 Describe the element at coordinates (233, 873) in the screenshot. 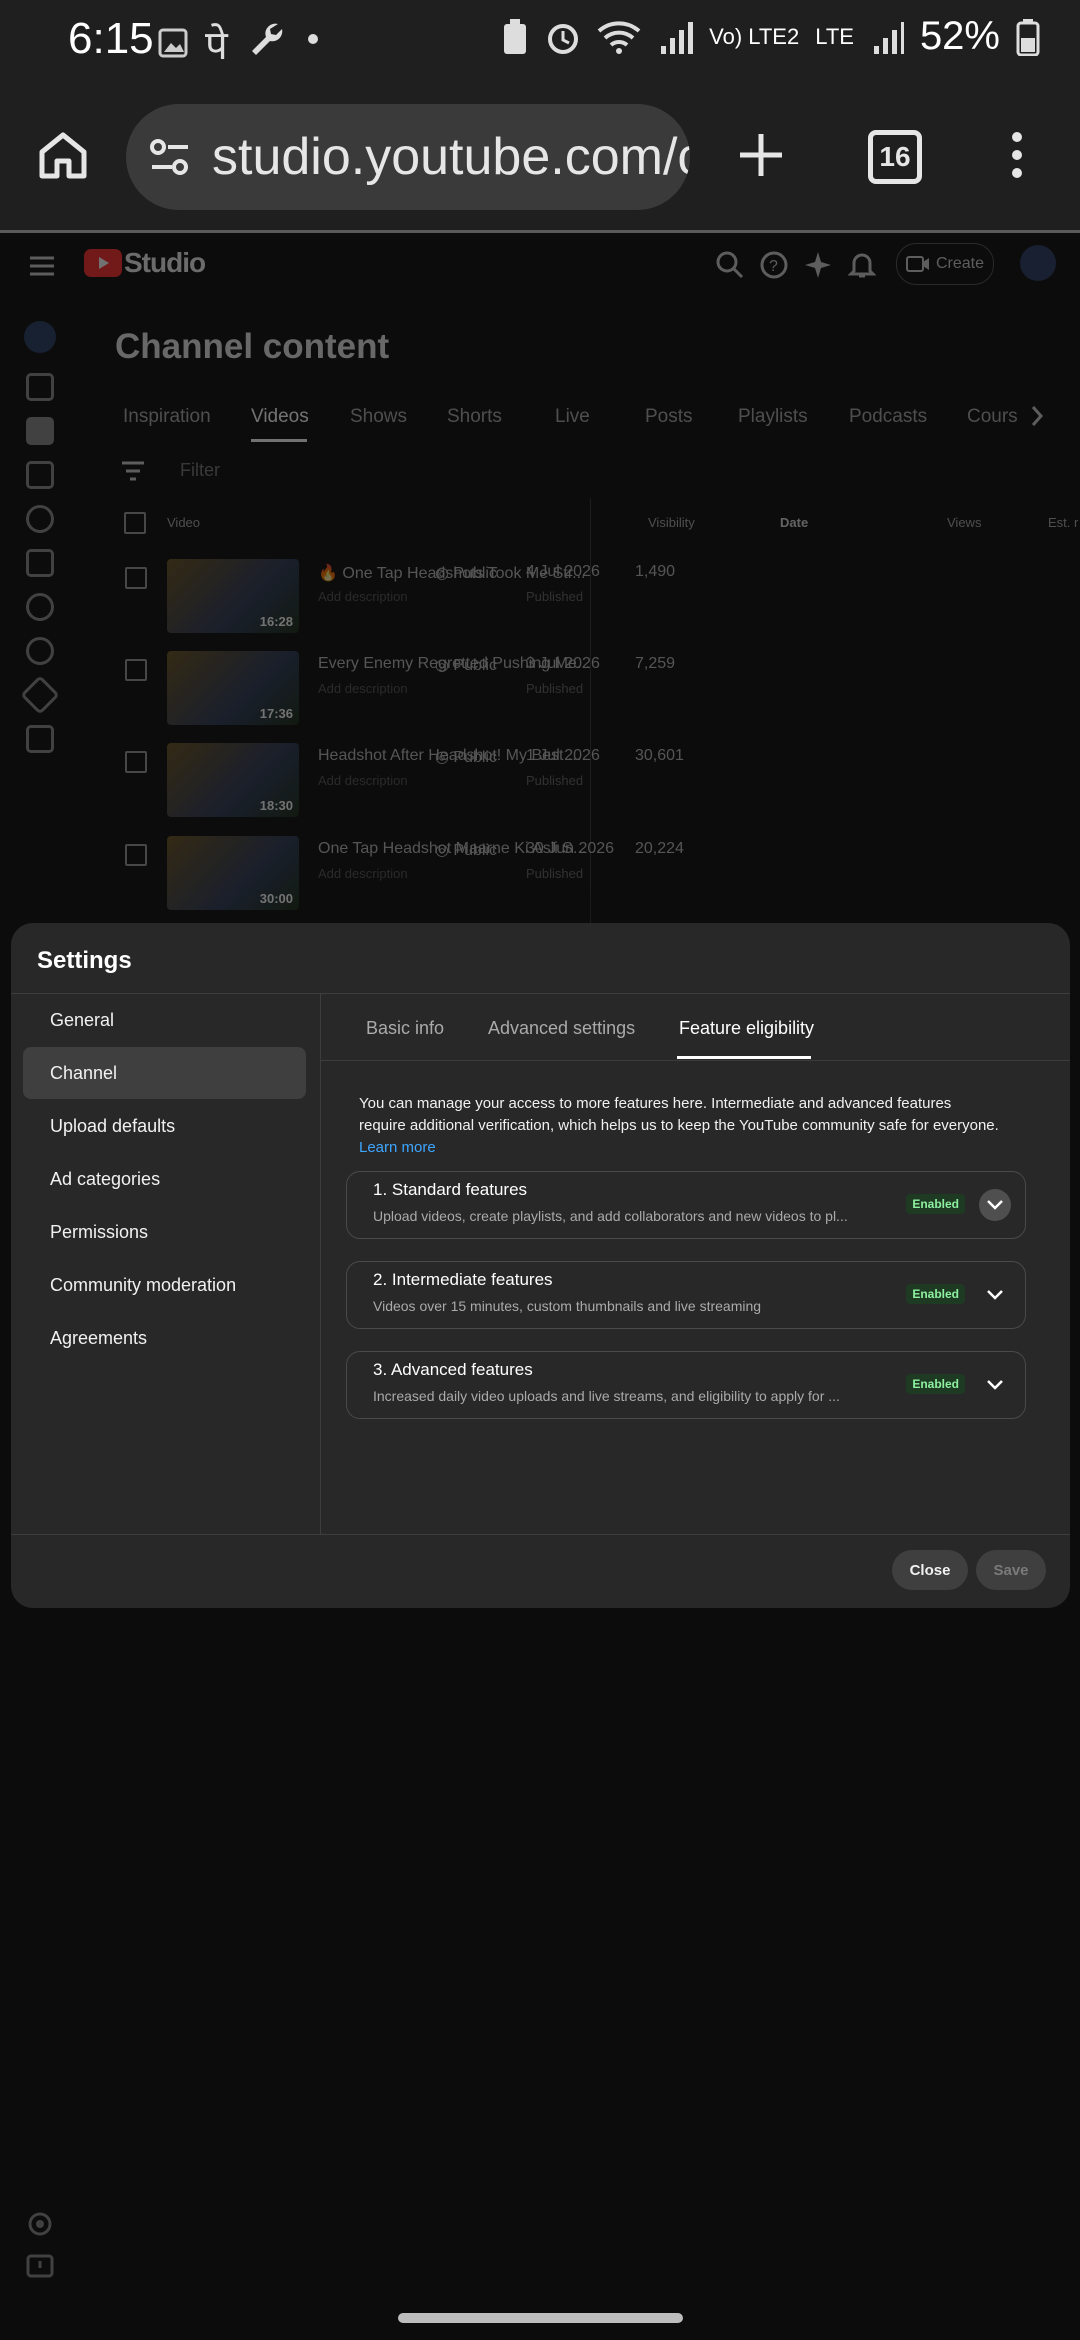

I see `video-thumbnail: 30:00` at that location.